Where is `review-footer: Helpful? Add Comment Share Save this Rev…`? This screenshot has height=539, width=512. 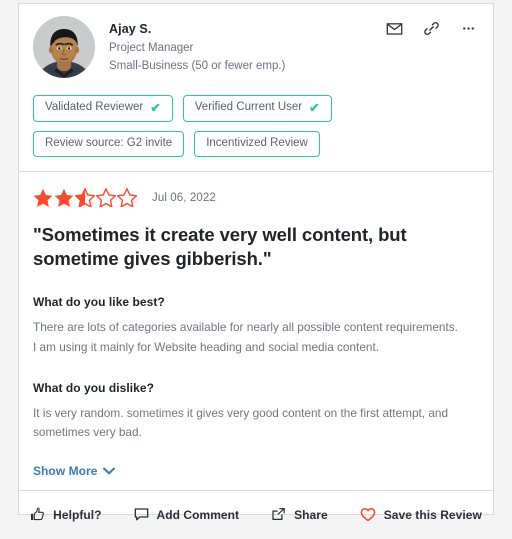
review-footer: Helpful? Add Comment Share Save this Rev… is located at coordinates (256, 514).